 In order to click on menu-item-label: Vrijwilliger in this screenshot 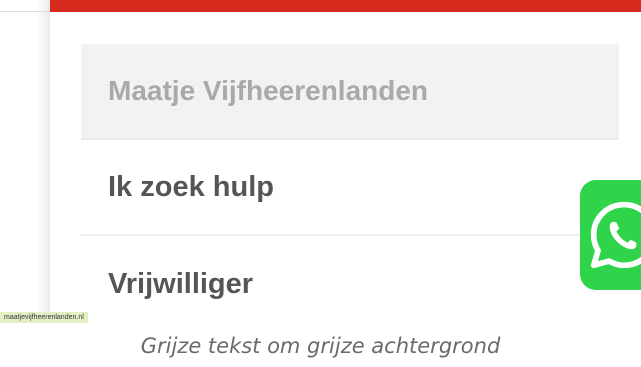, I will do `click(181, 283)`.